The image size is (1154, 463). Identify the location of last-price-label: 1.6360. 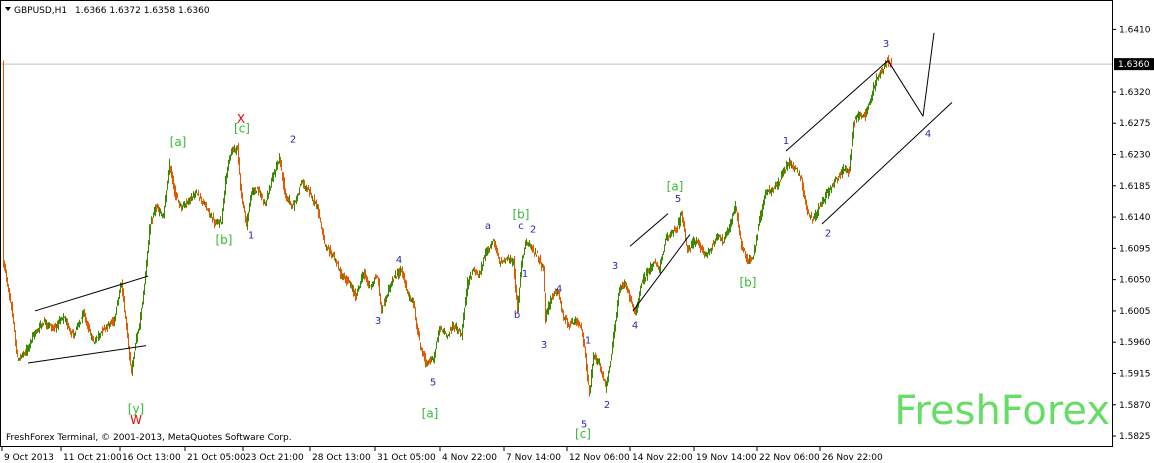
(1134, 65).